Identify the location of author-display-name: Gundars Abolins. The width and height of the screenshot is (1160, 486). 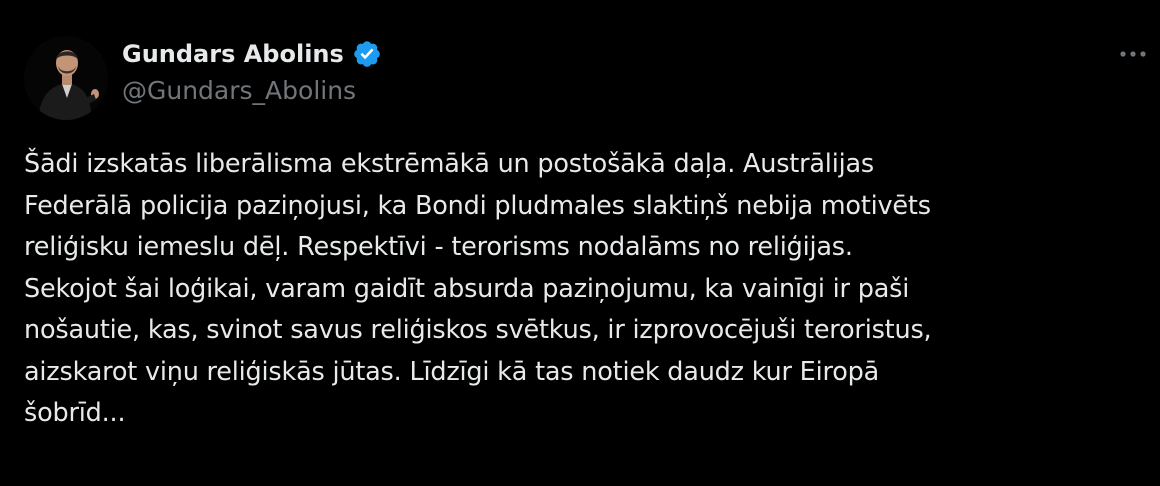
(233, 54).